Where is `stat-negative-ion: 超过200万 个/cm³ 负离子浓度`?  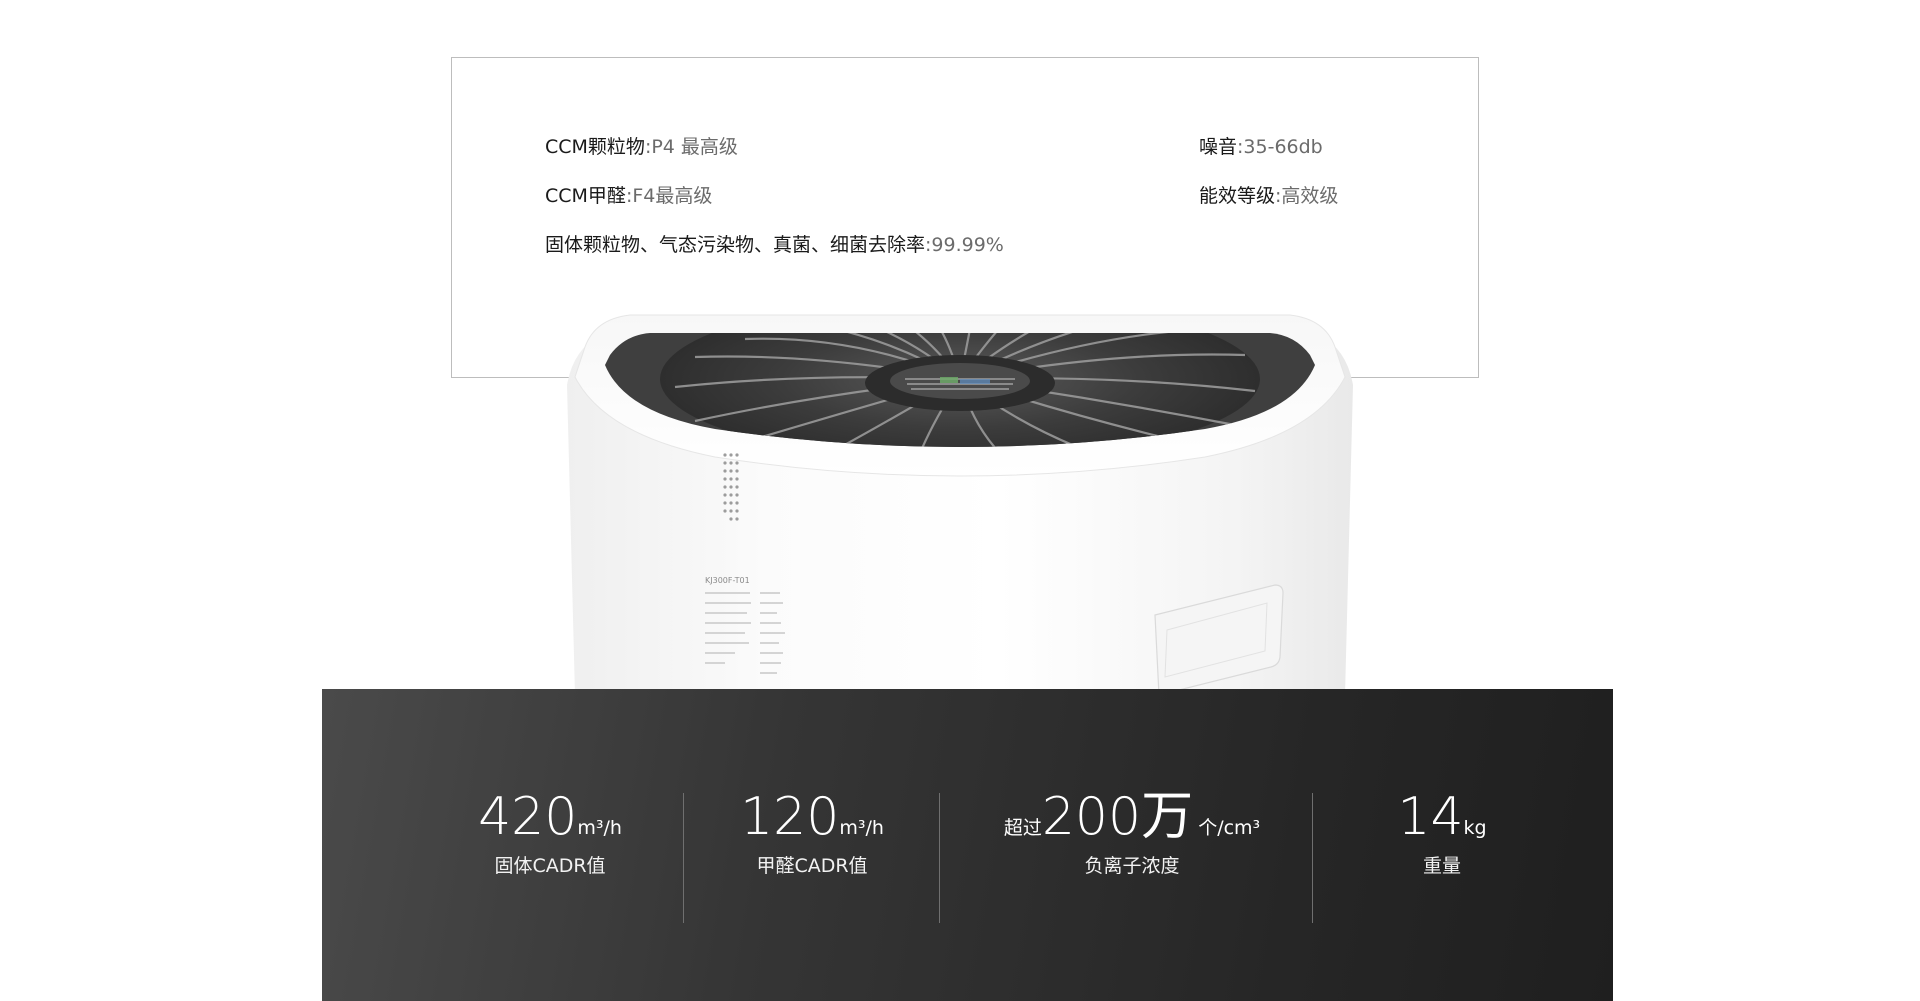
stat-negative-ion: 超过200万 个/cm³ 负离子浓度 is located at coordinates (1132, 833).